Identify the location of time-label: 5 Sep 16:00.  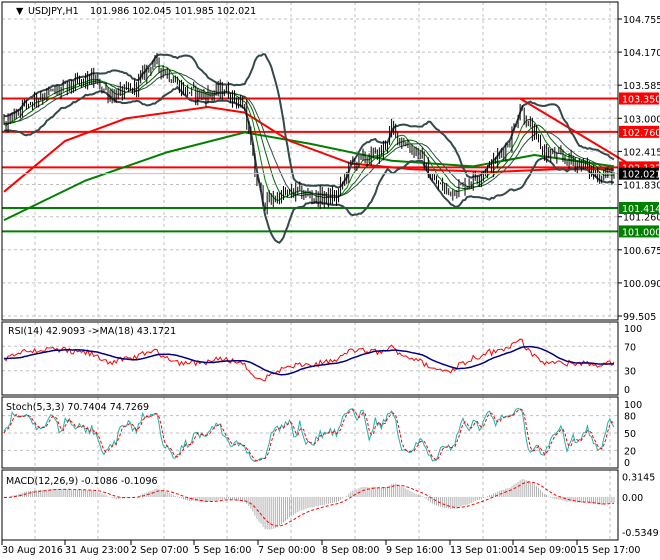
(222, 550).